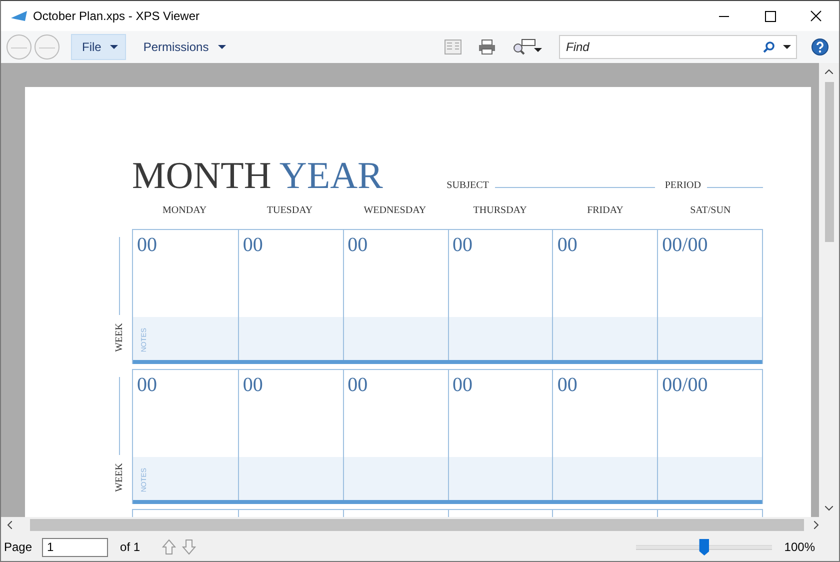  I want to click on app-icon, so click(19, 16).